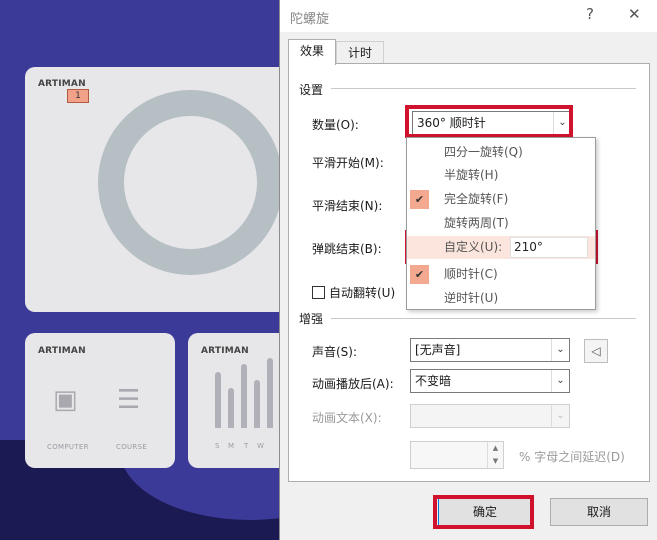 This screenshot has width=657, height=540. I want to click on highlight-amount, so click(489, 121).